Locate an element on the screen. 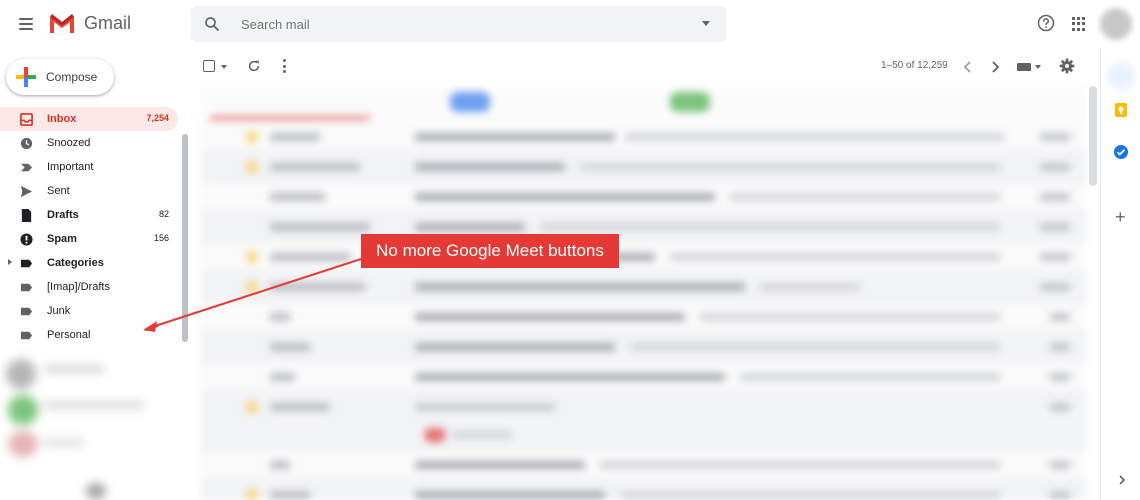 This screenshot has height=500, width=1140. keyboard-icon is located at coordinates (1024, 67).